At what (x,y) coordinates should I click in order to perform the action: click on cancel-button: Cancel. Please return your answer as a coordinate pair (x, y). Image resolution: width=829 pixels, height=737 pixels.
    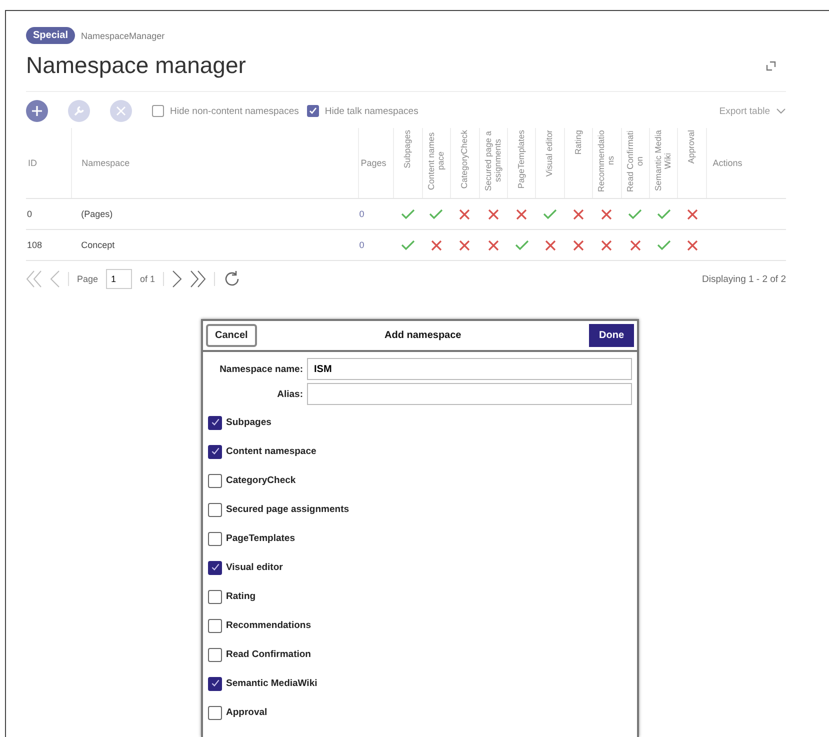
    Looking at the image, I should click on (231, 335).